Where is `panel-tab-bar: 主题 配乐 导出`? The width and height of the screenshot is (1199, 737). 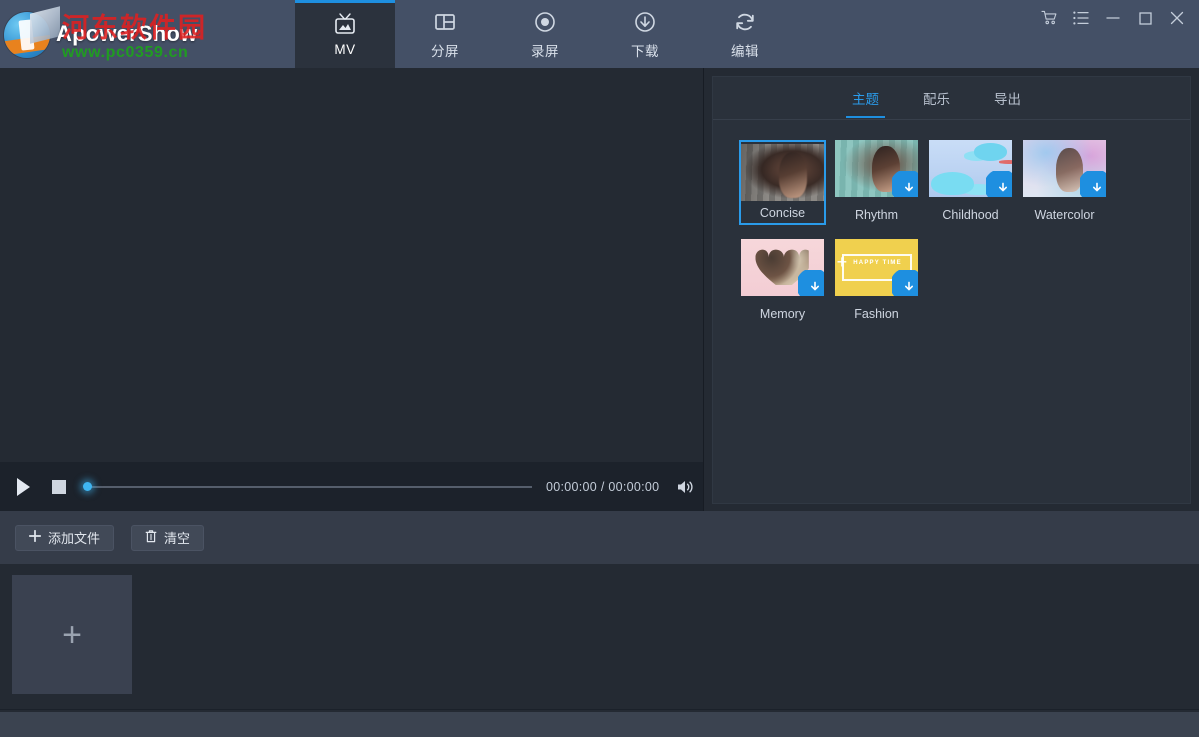 panel-tab-bar: 主题 配乐 导出 is located at coordinates (951, 98).